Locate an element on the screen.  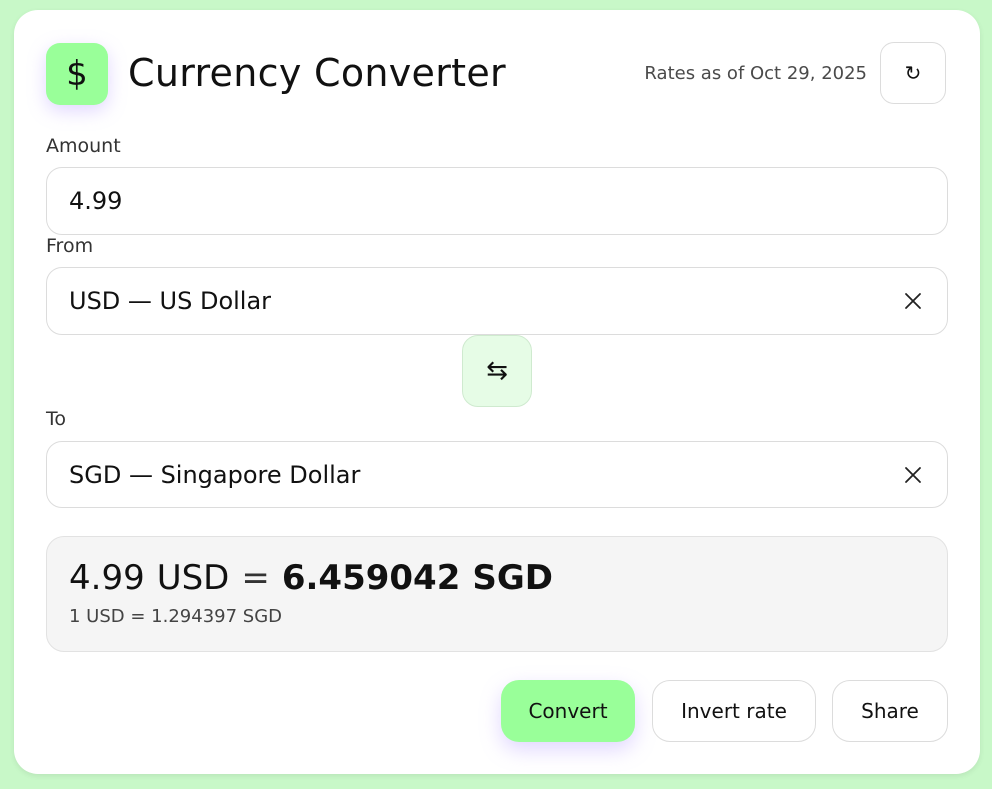
refresh-icon: ↻ is located at coordinates (913, 73).